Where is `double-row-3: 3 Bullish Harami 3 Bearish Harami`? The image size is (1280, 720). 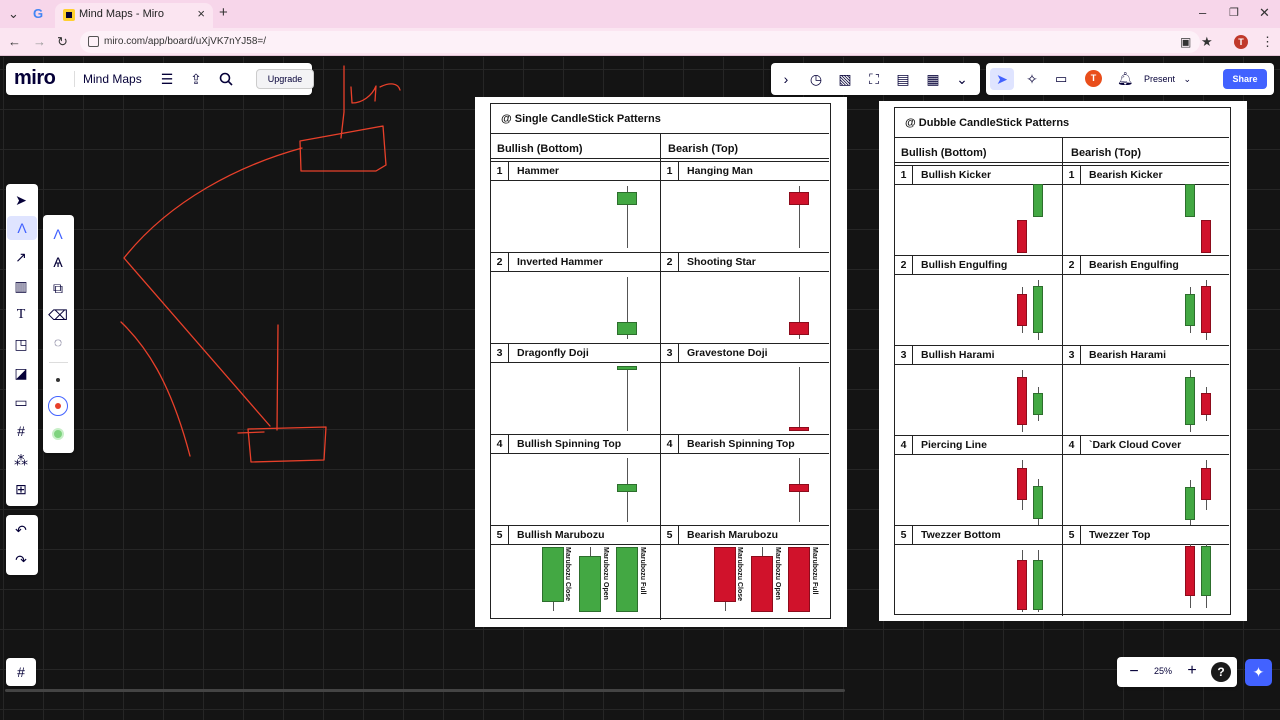 double-row-3: 3 Bullish Harami 3 Bearish Harami is located at coordinates (1062, 390).